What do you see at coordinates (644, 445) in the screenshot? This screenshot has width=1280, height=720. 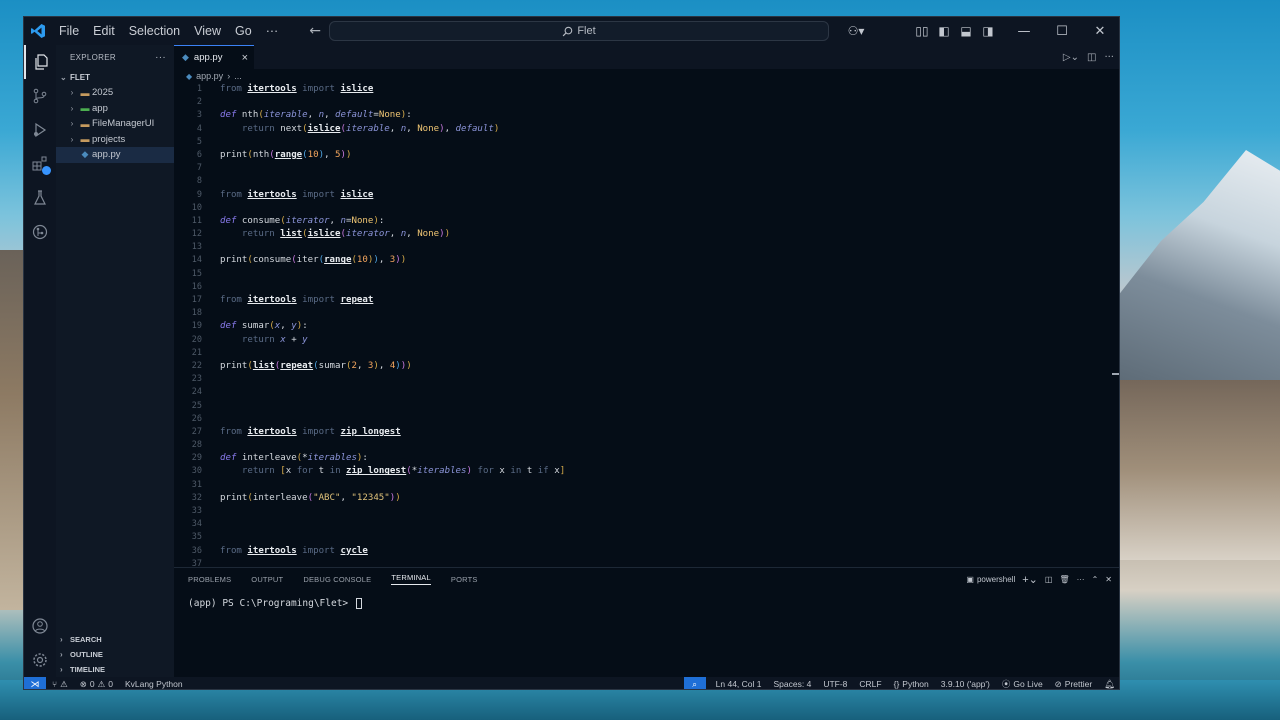 I see `code-line: 28` at bounding box center [644, 445].